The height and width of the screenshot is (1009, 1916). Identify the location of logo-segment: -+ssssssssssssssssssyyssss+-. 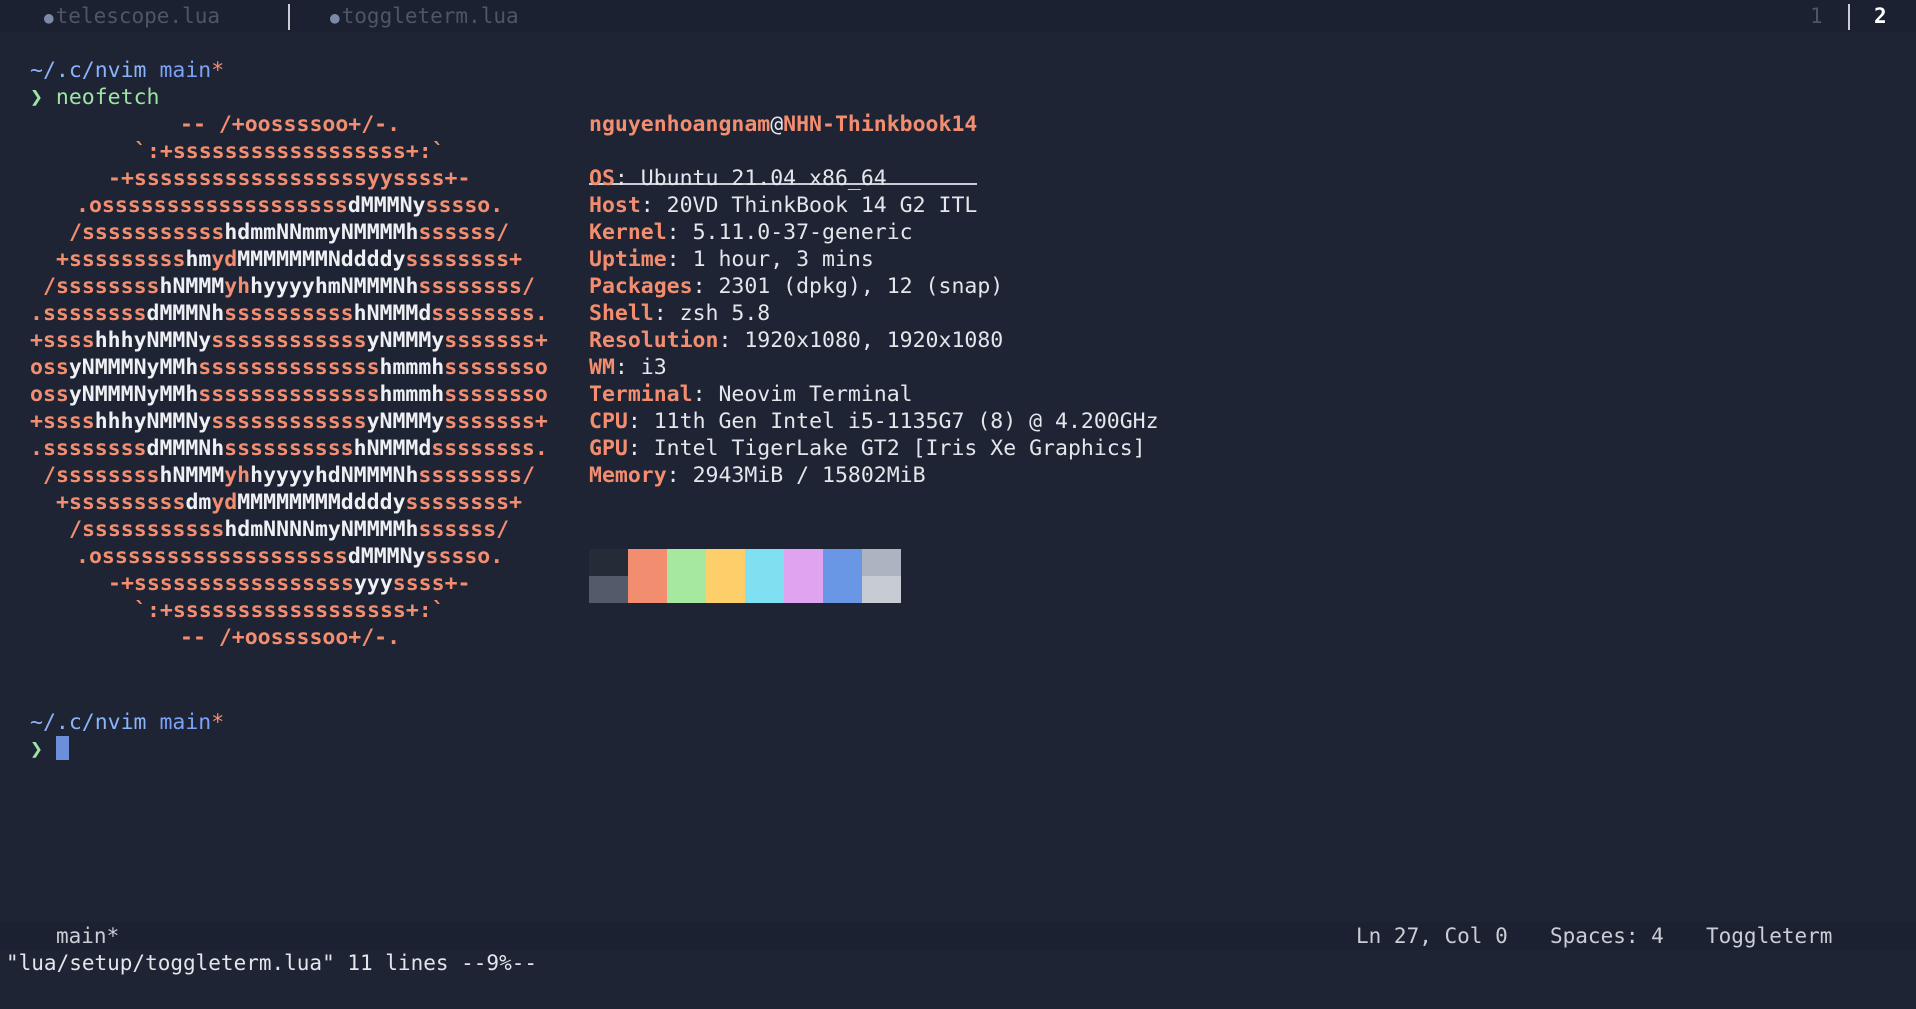
(289, 178).